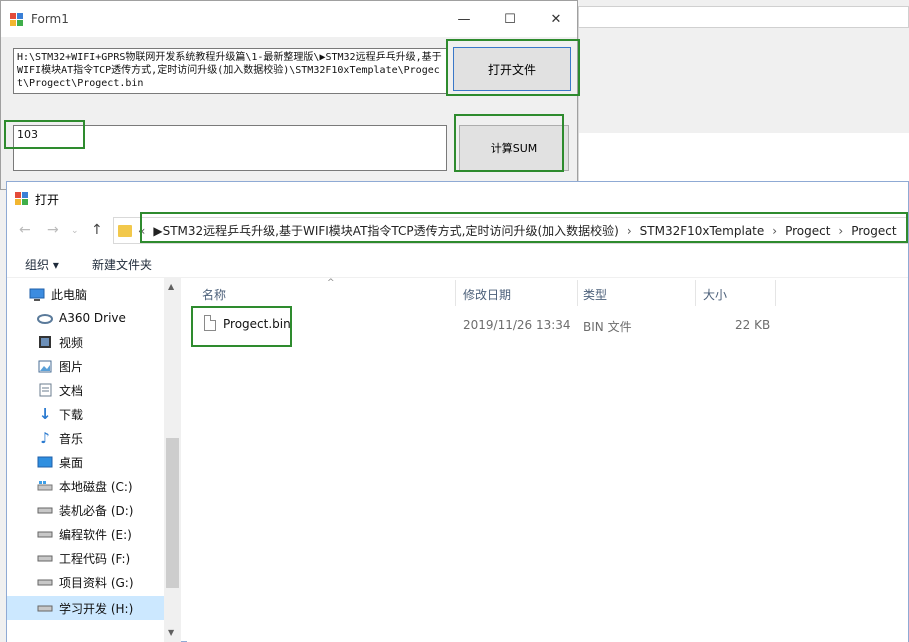 Image resolution: width=909 pixels, height=642 pixels. What do you see at coordinates (71, 342) in the screenshot?
I see `nav-item-label: 视频` at bounding box center [71, 342].